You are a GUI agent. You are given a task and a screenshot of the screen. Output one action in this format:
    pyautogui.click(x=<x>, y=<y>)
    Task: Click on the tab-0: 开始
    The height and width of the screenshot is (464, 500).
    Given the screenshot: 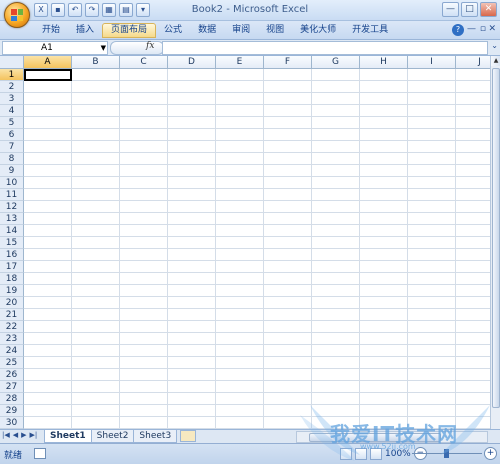 What is the action you would take?
    pyautogui.click(x=51, y=30)
    